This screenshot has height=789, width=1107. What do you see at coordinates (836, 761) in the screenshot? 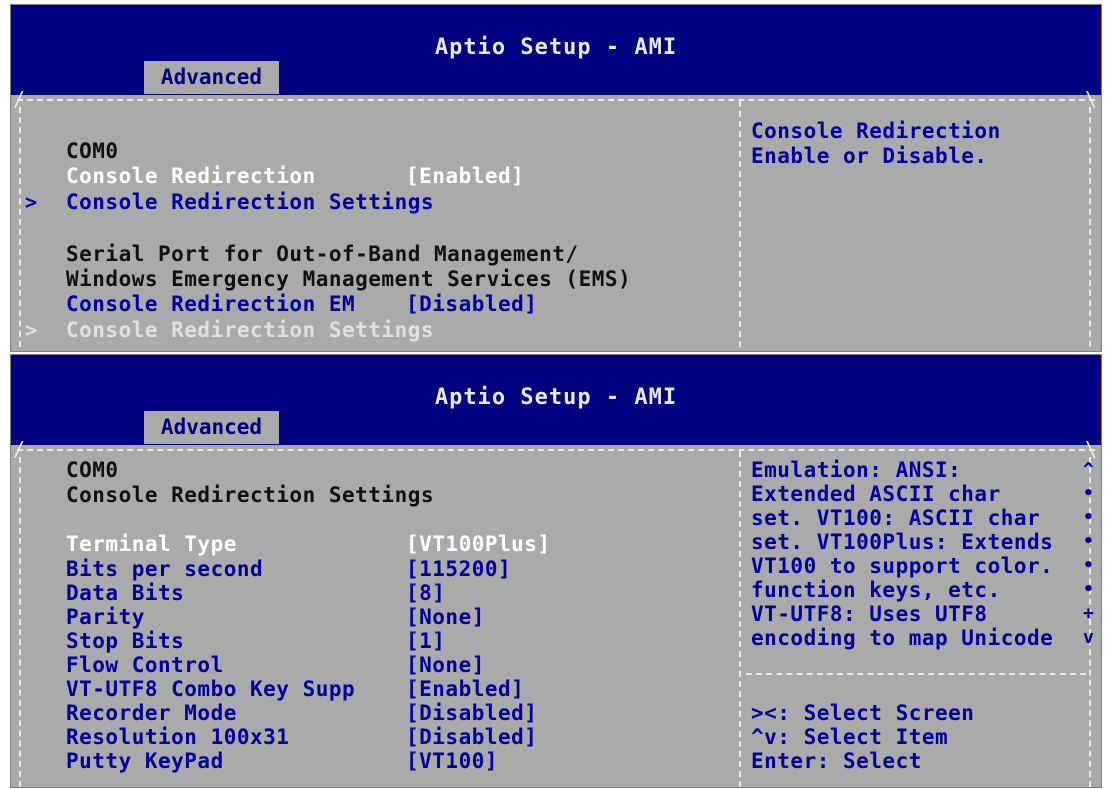
I see `key-hint: Enter: Select` at bounding box center [836, 761].